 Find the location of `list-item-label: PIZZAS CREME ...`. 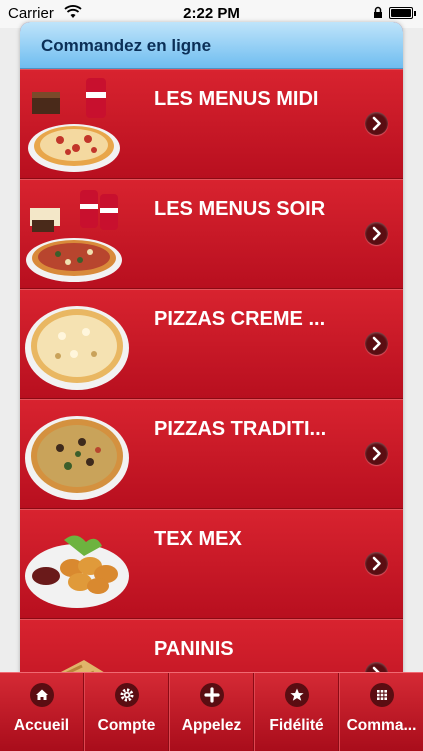

list-item-label: PIZZAS CREME ... is located at coordinates (240, 319).